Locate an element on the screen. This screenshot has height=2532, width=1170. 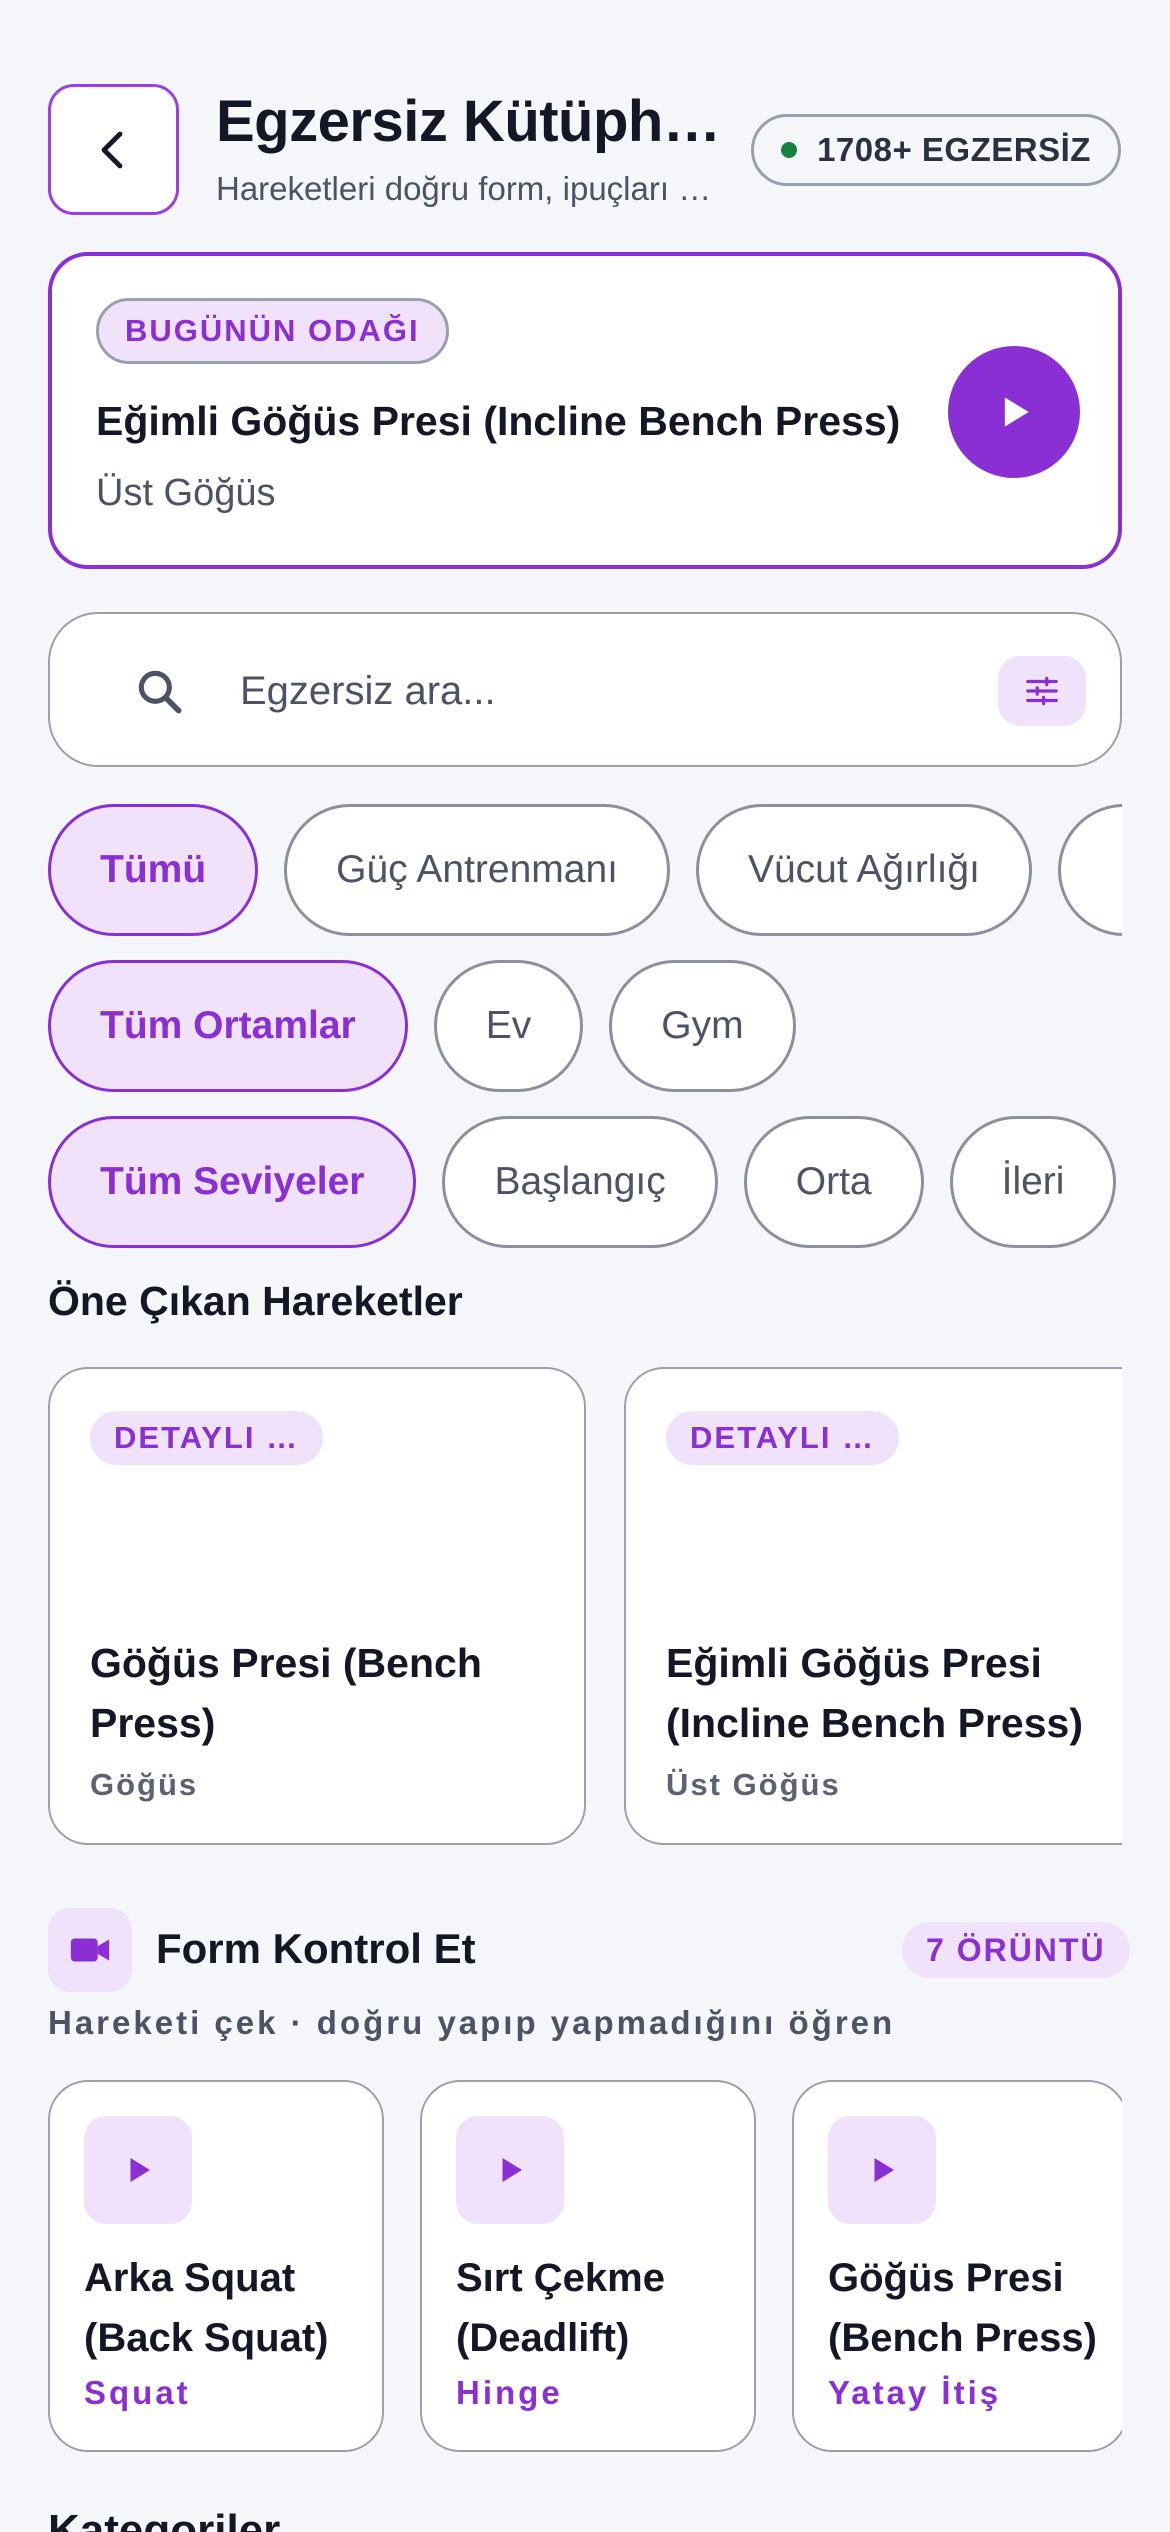
search-icon is located at coordinates (160, 692).